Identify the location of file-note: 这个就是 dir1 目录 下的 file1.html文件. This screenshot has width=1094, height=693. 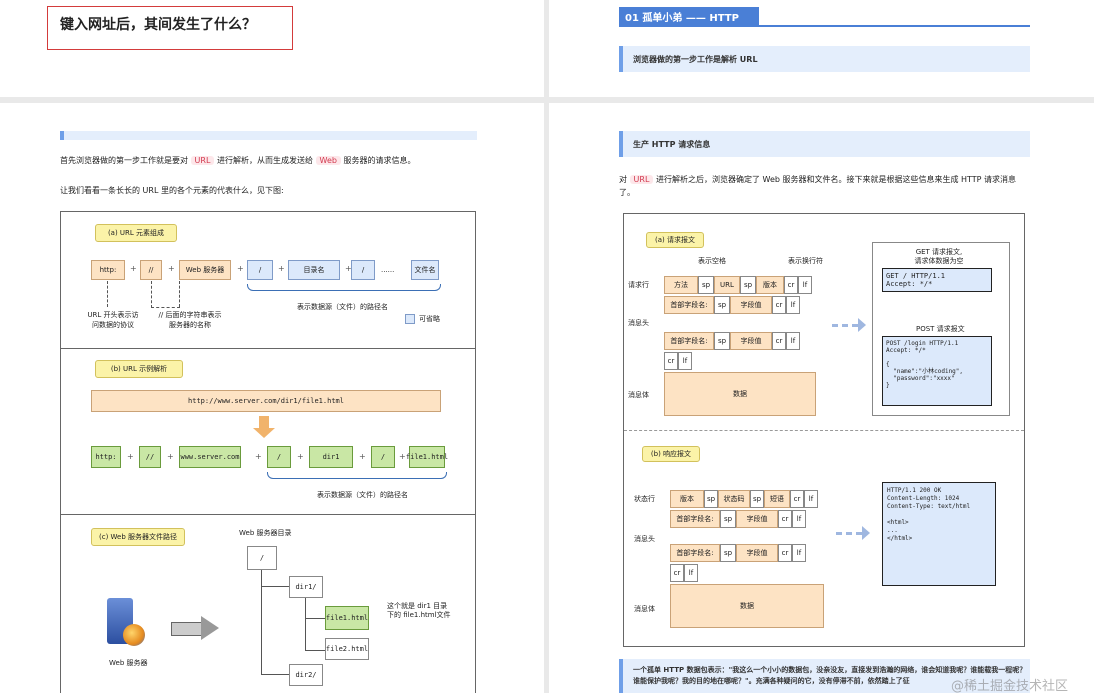
(419, 610).